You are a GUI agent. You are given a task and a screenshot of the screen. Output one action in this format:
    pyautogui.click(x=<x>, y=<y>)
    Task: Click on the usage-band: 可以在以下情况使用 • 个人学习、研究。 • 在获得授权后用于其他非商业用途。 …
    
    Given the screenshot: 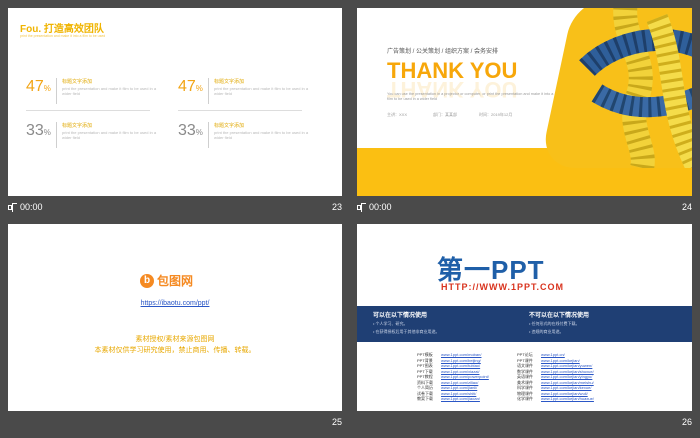 What is the action you would take?
    pyautogui.click(x=524, y=324)
    